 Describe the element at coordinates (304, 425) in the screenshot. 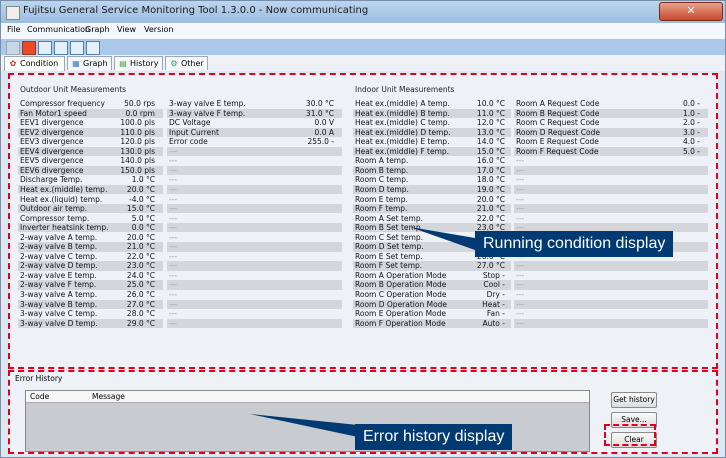

I see `error-pointer` at that location.